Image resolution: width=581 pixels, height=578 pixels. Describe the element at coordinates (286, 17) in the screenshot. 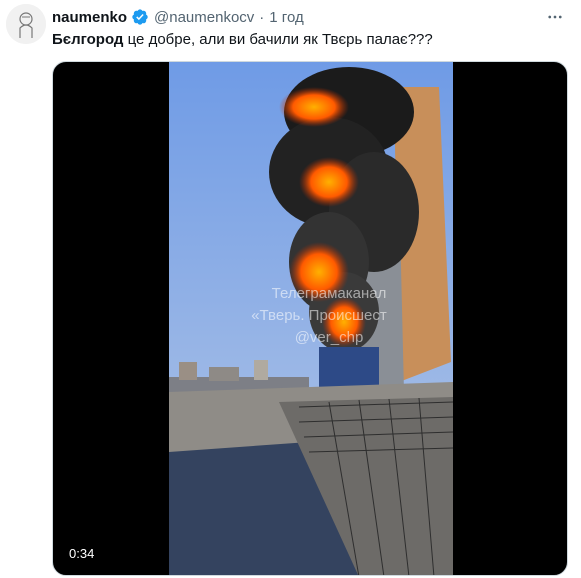

I see `timestamp: 1 год` at that location.